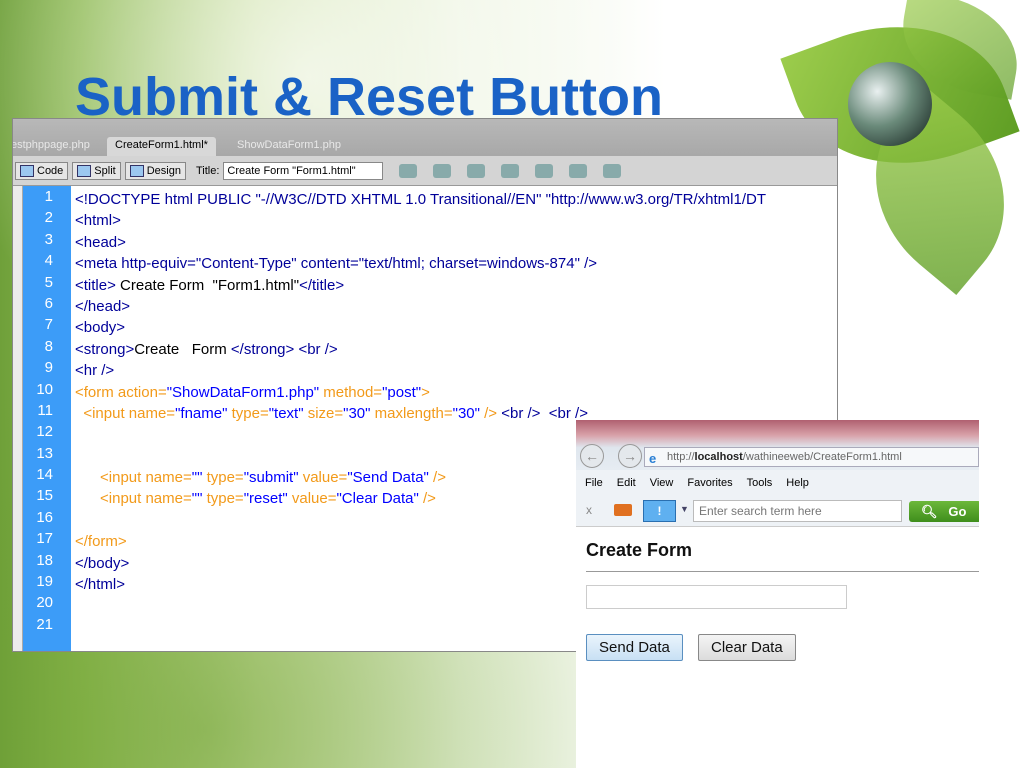 The height and width of the screenshot is (768, 1024). What do you see at coordinates (95, 285) in the screenshot?
I see `code-token: <title>` at bounding box center [95, 285].